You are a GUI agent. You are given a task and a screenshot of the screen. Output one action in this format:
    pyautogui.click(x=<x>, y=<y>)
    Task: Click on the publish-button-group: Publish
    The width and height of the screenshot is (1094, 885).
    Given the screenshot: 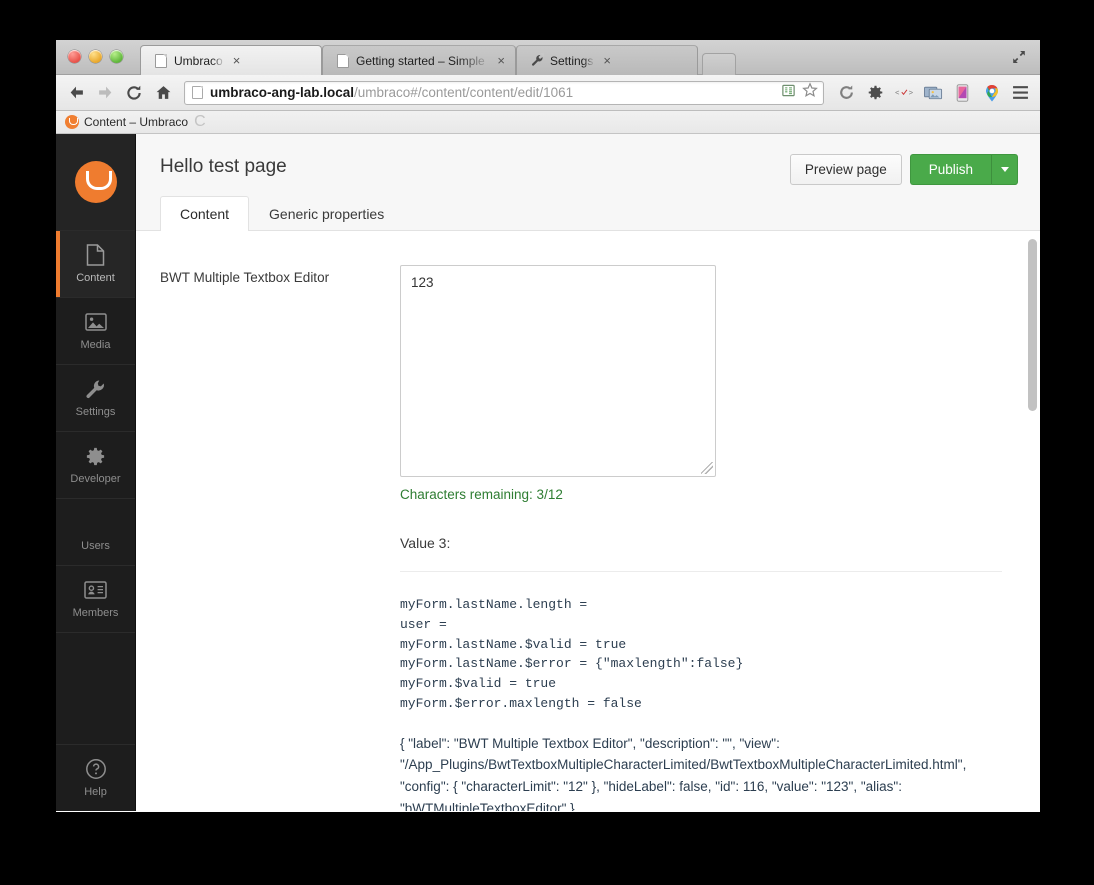 What is the action you would take?
    pyautogui.click(x=963, y=169)
    